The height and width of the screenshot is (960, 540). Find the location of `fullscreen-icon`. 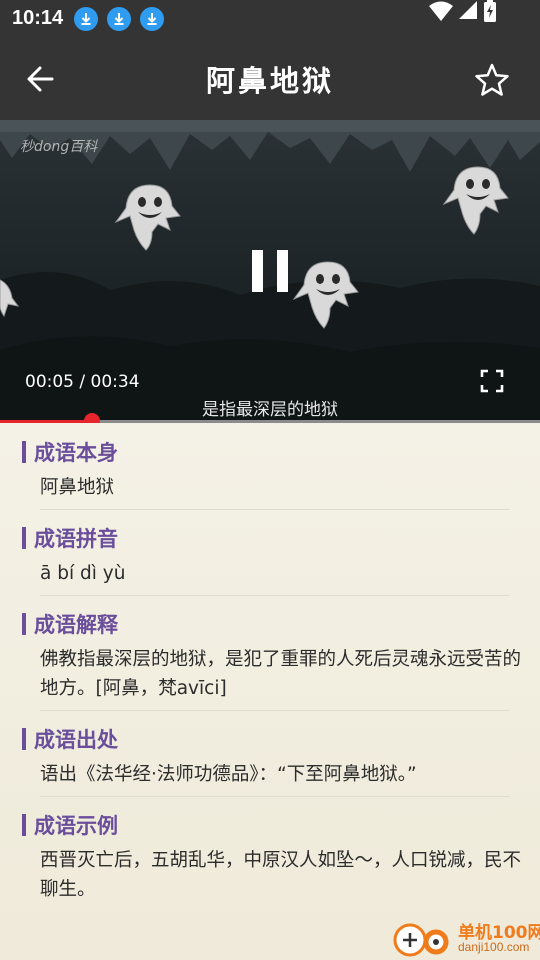

fullscreen-icon is located at coordinates (492, 381).